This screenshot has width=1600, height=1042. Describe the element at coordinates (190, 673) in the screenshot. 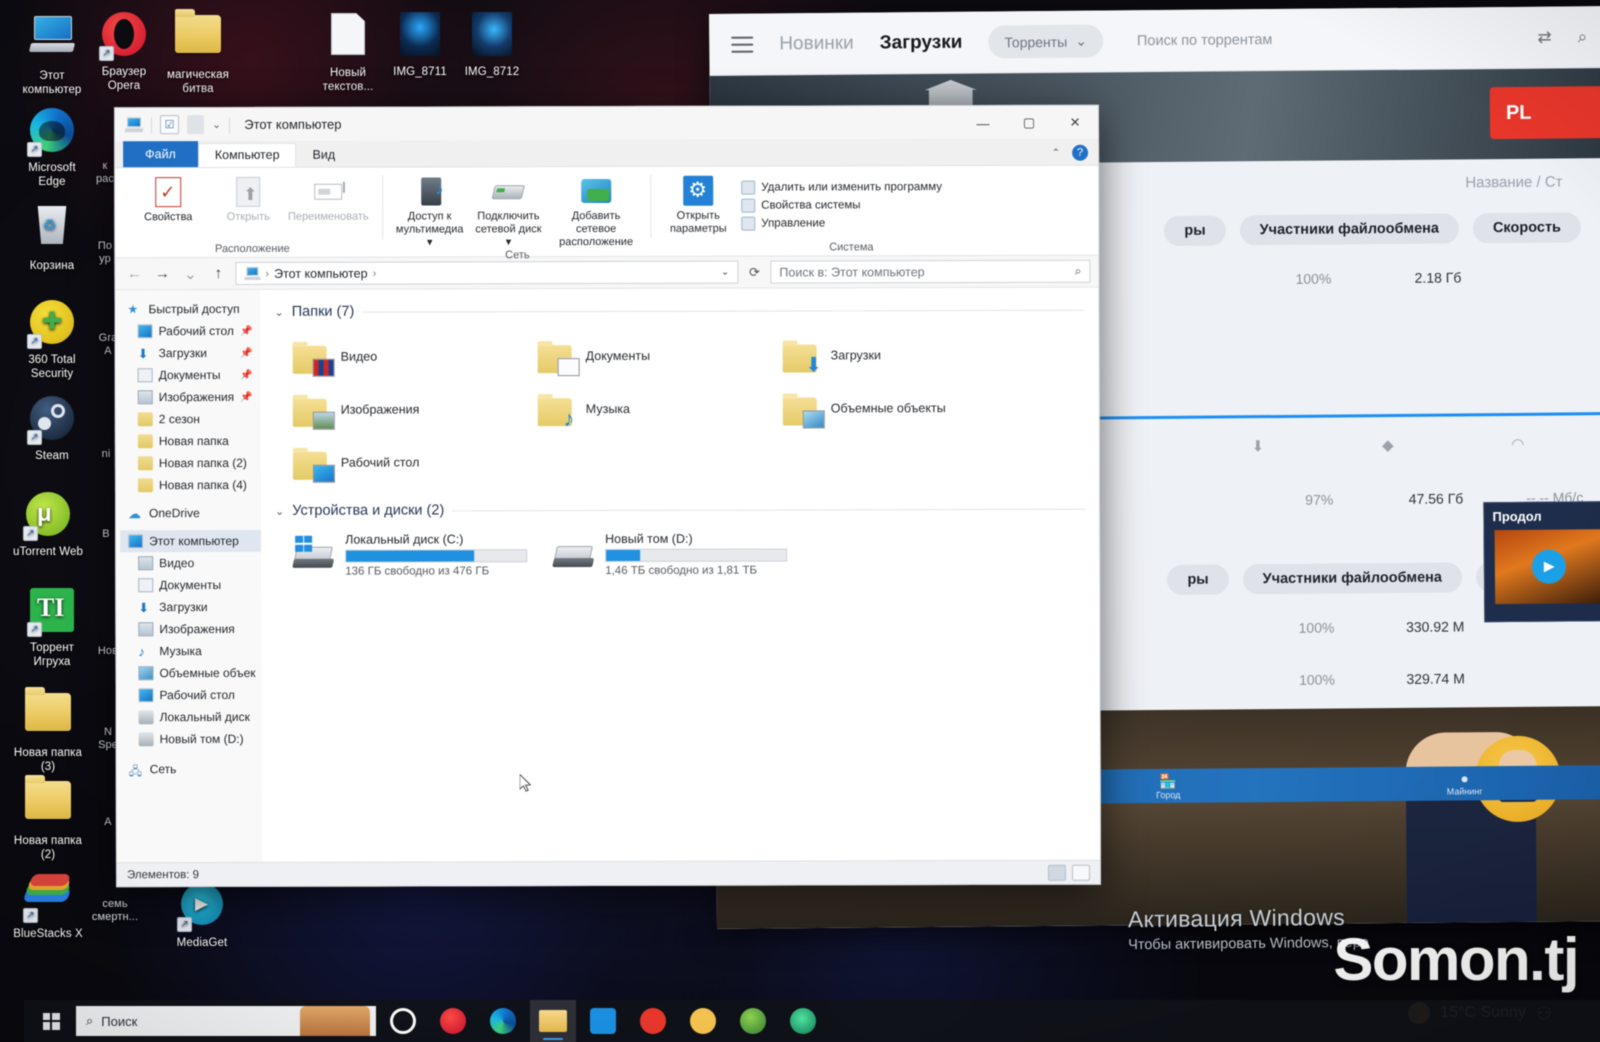

I see `nav-item-3d-objects: Объемные объек` at that location.